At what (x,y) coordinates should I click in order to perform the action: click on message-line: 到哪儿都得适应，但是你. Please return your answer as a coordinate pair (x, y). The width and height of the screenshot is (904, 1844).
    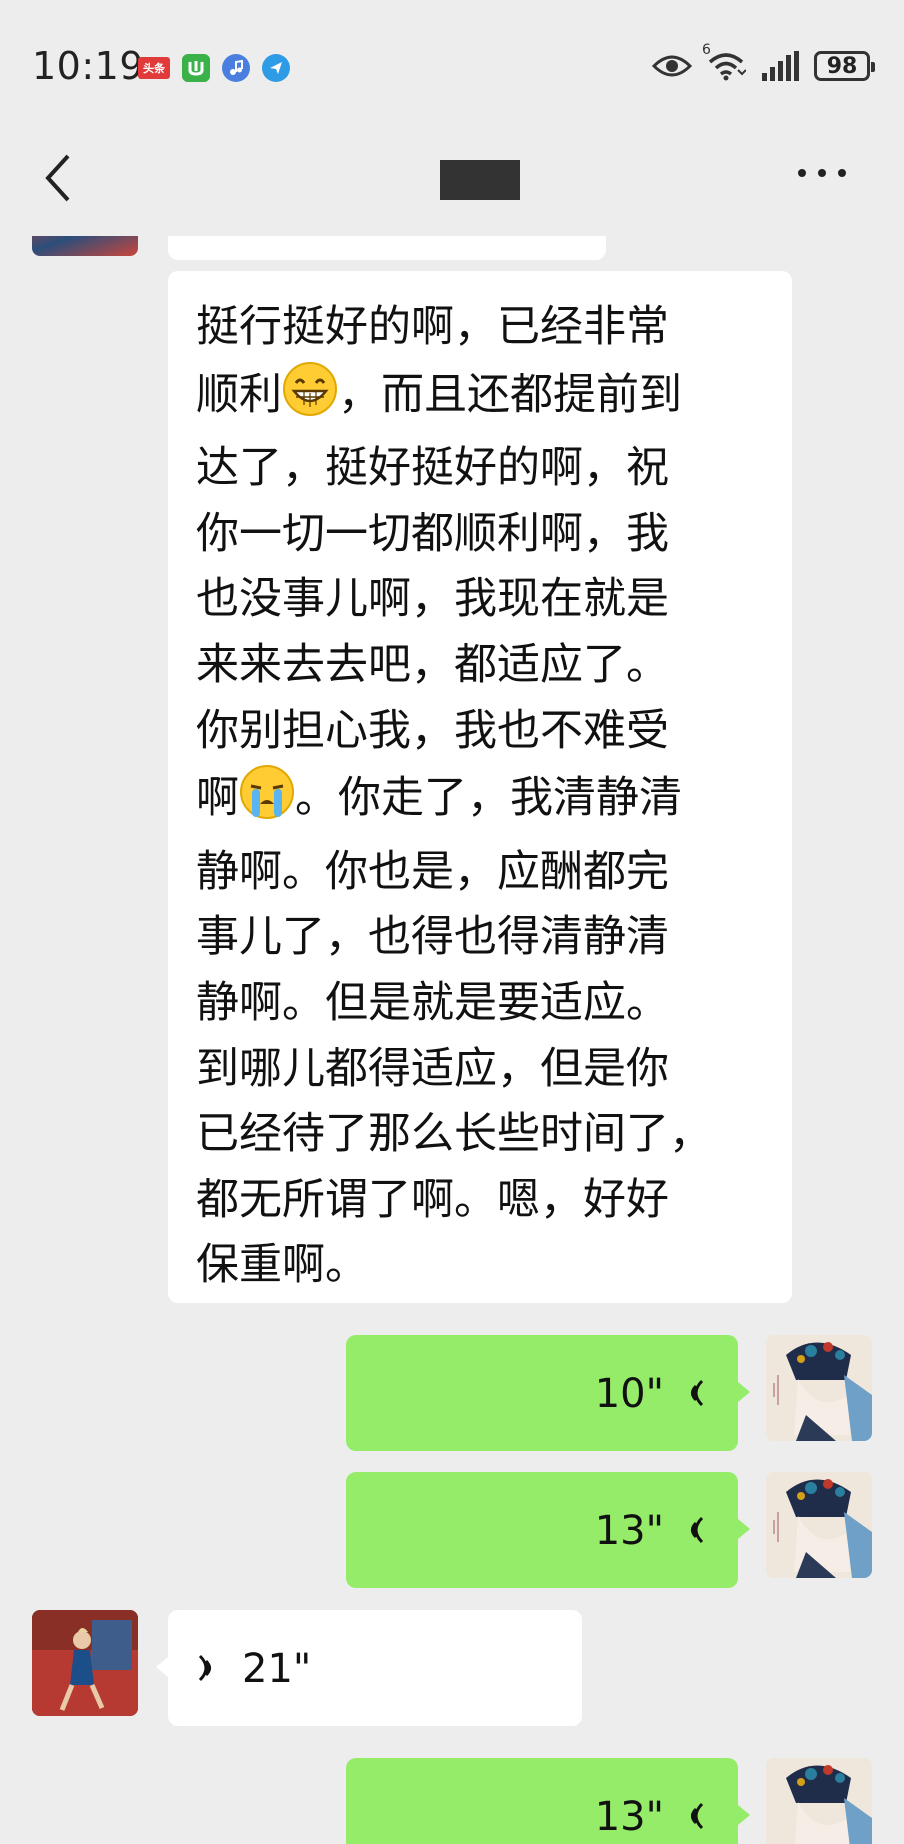
    Looking at the image, I should click on (432, 1068).